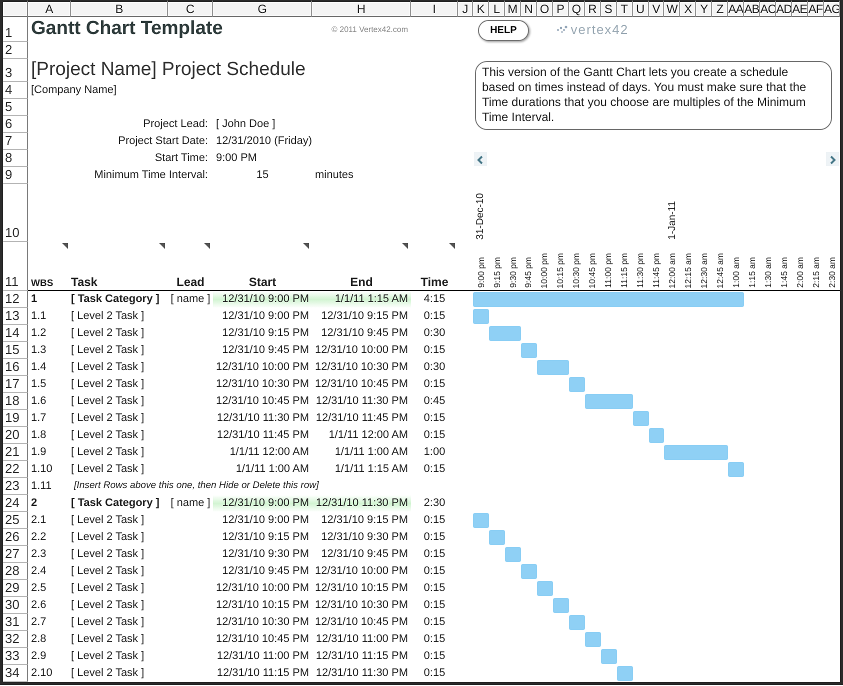 This screenshot has height=686, width=843. I want to click on select-all-corner, so click(15, 8).